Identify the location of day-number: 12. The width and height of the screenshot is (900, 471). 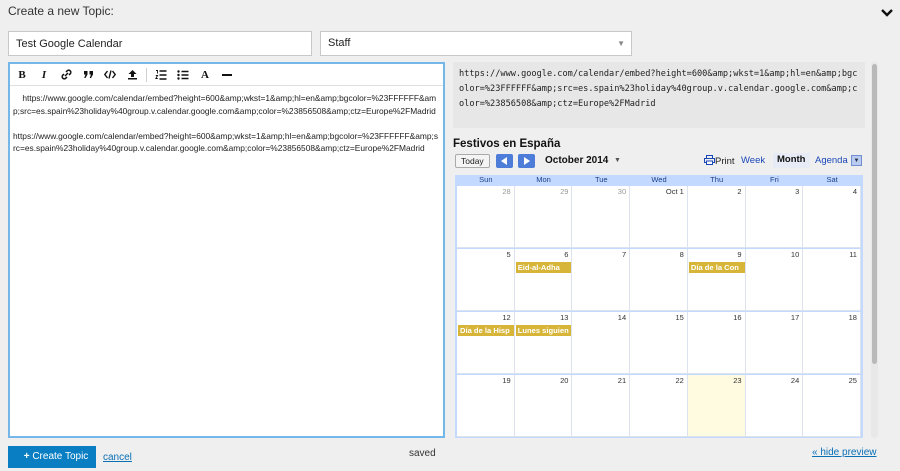
(506, 317).